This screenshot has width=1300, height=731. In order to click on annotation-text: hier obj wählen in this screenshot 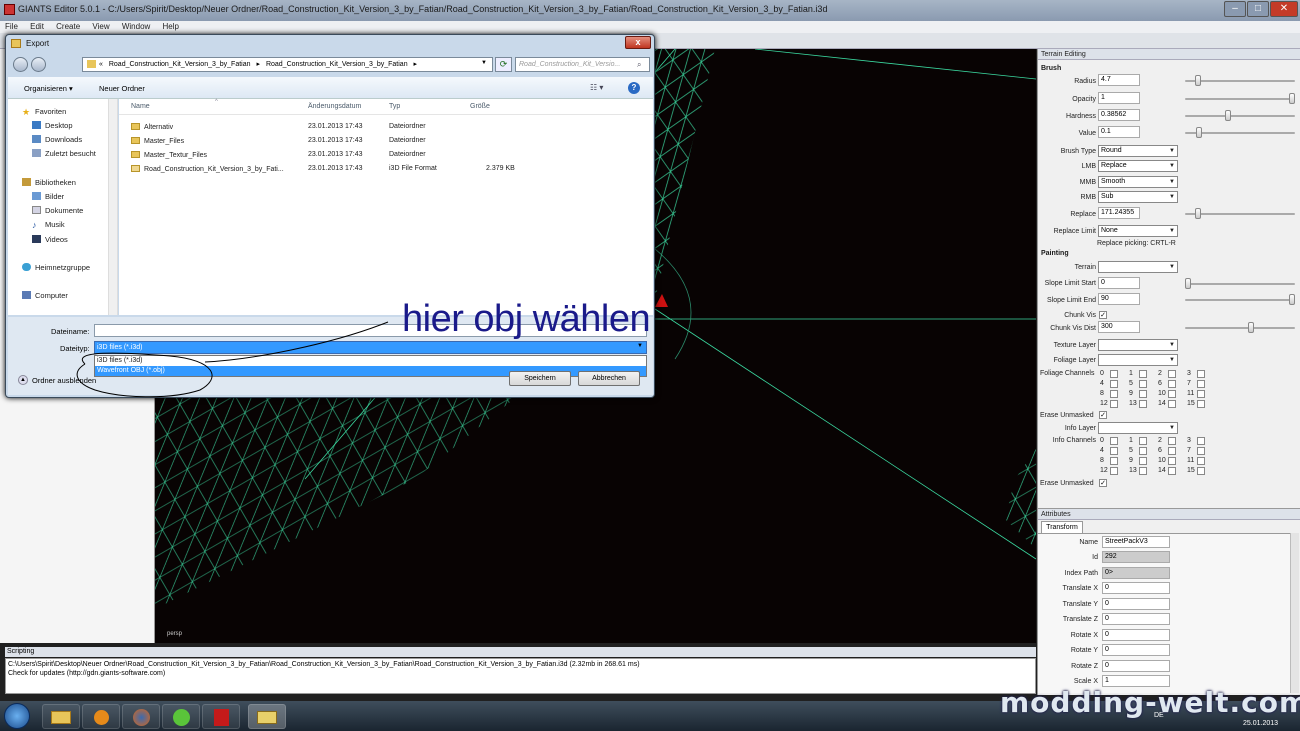, I will do `click(526, 319)`.